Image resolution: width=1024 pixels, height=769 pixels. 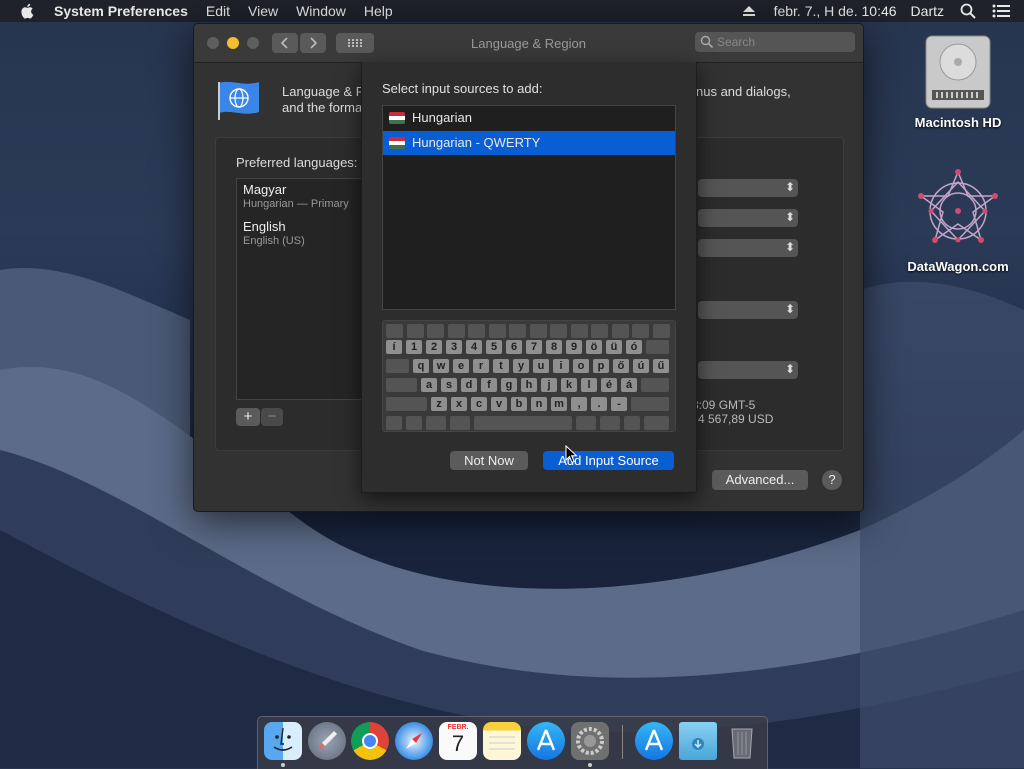 What do you see at coordinates (775, 42) in the screenshot?
I see `search-field: Search` at bounding box center [775, 42].